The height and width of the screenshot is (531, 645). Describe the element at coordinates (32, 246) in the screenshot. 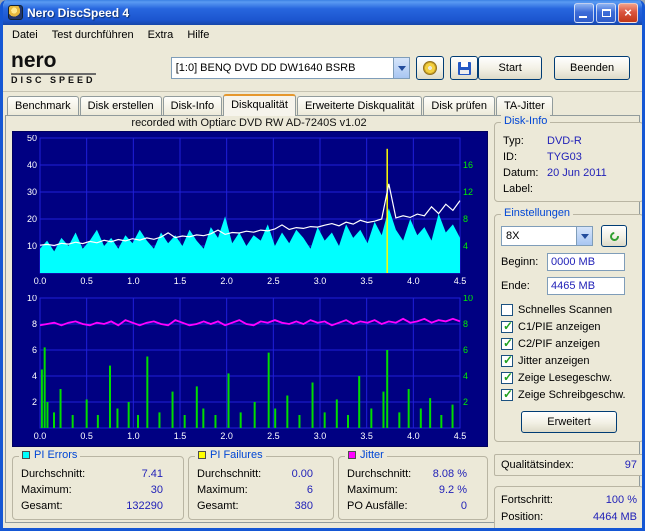

I see `svg-text: 10` at that location.